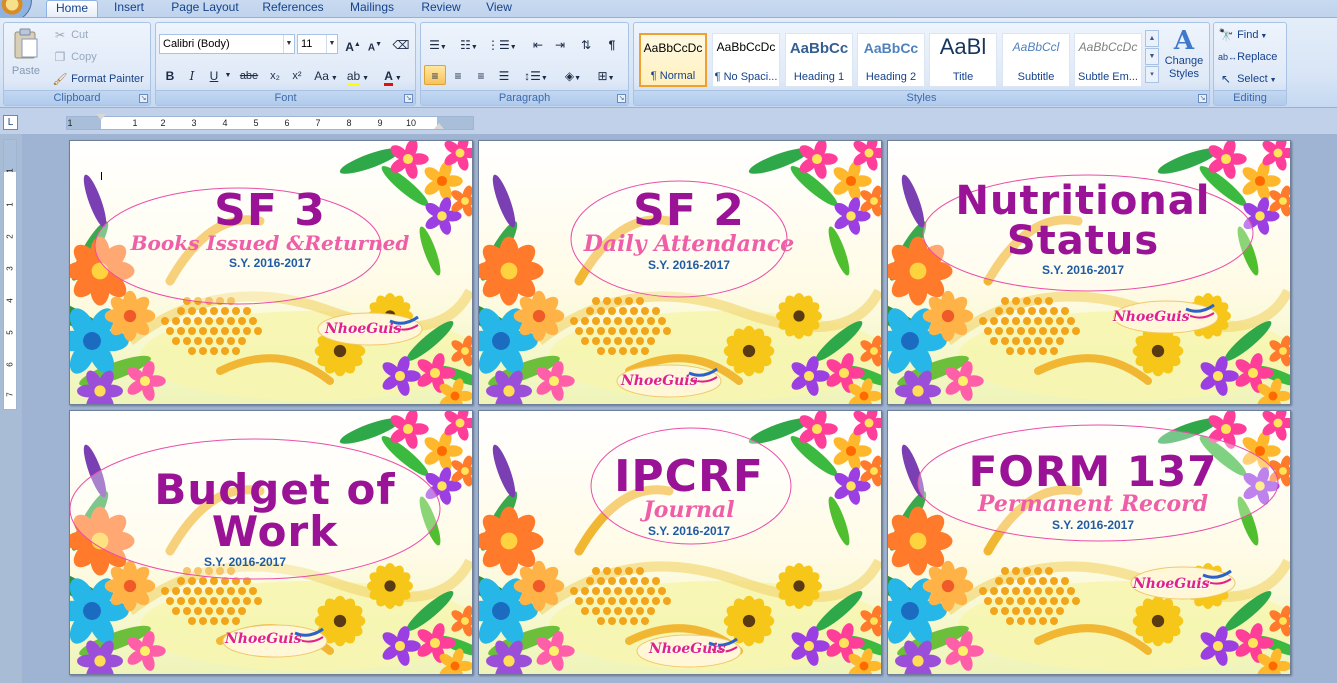 This screenshot has width=1337, height=683. What do you see at coordinates (1252, 79) in the screenshot?
I see `select-label: Select` at bounding box center [1252, 79].